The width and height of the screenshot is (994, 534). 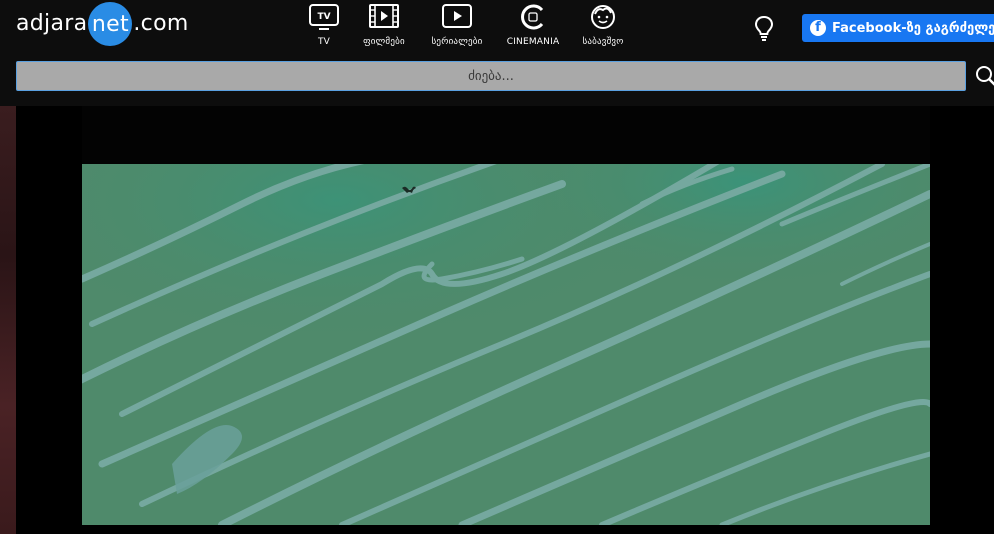 I want to click on lightbulb-icon, so click(x=764, y=28).